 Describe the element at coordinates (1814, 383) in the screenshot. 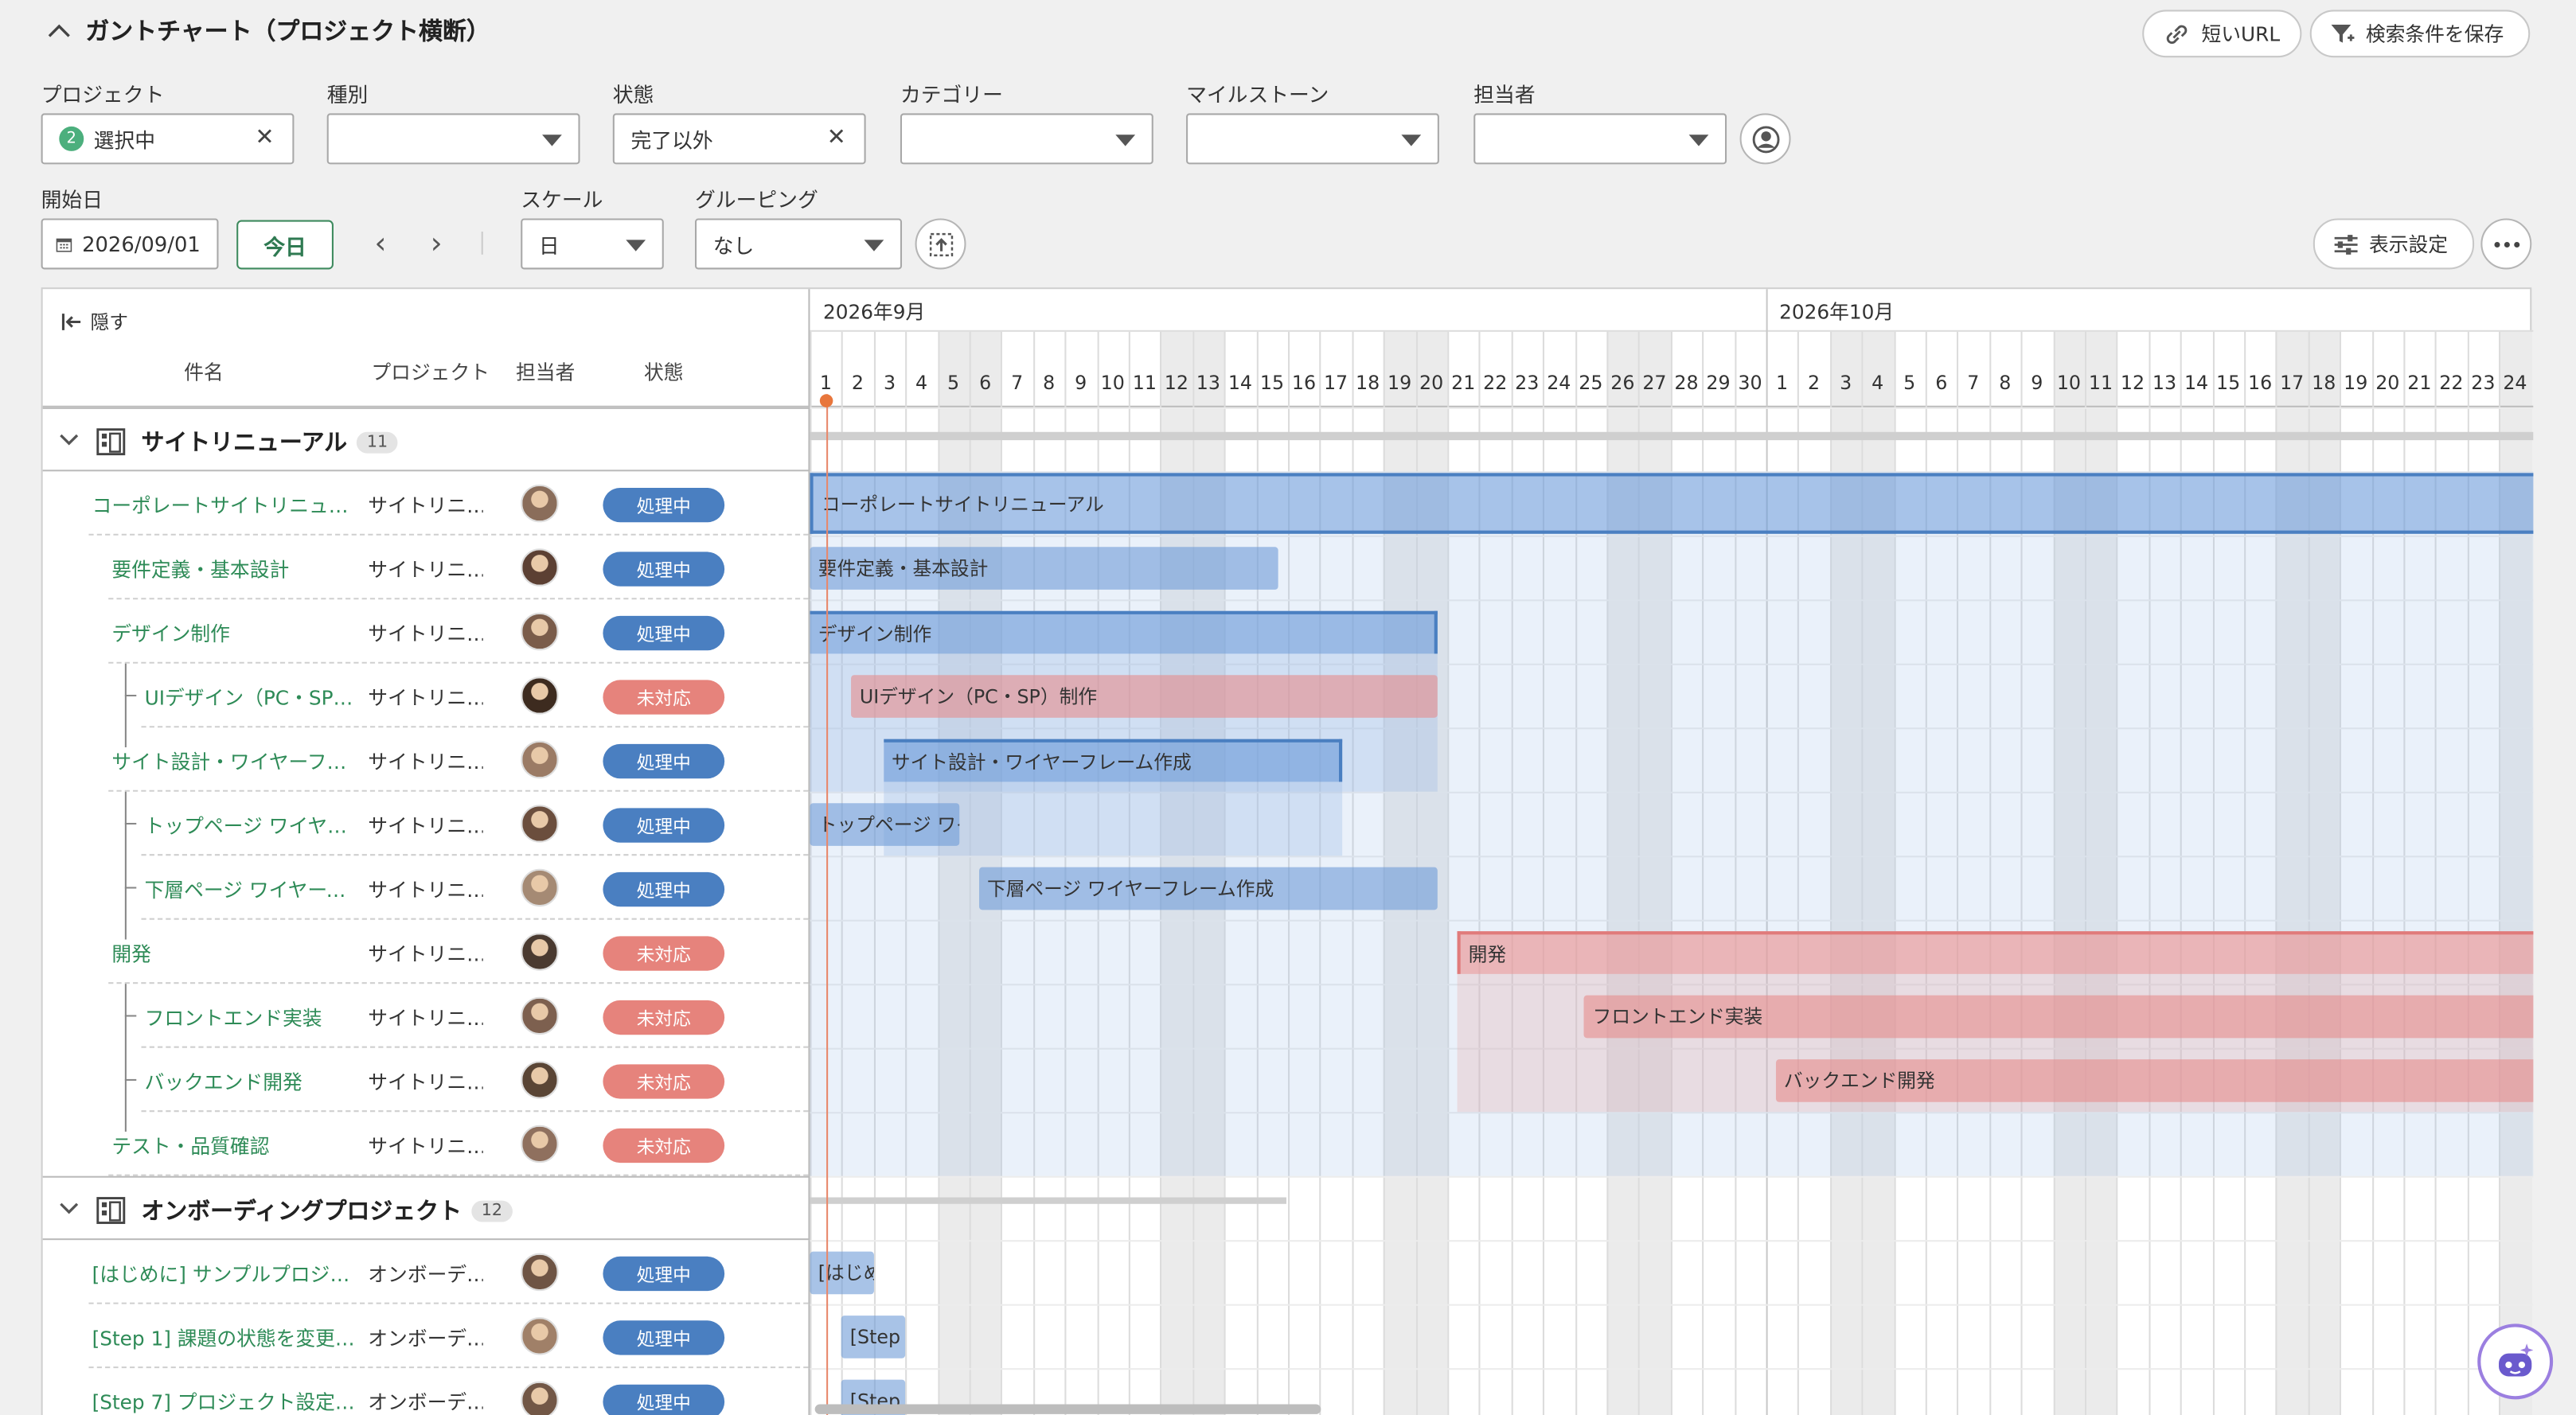

I see `day-label: 2` at that location.